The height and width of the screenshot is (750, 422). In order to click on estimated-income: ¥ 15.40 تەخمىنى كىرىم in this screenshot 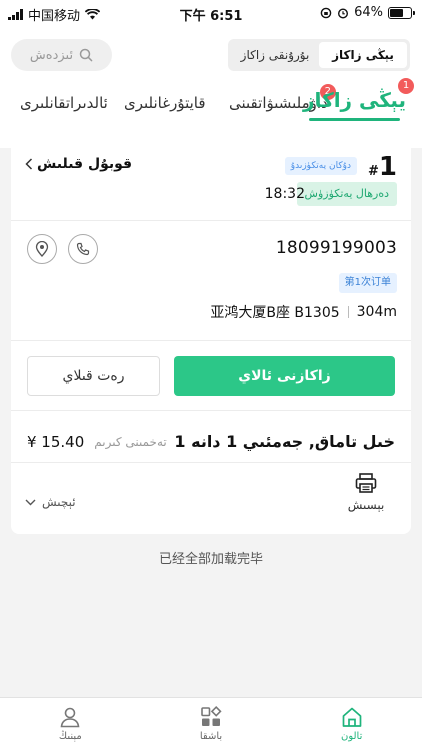, I will do `click(97, 442)`.